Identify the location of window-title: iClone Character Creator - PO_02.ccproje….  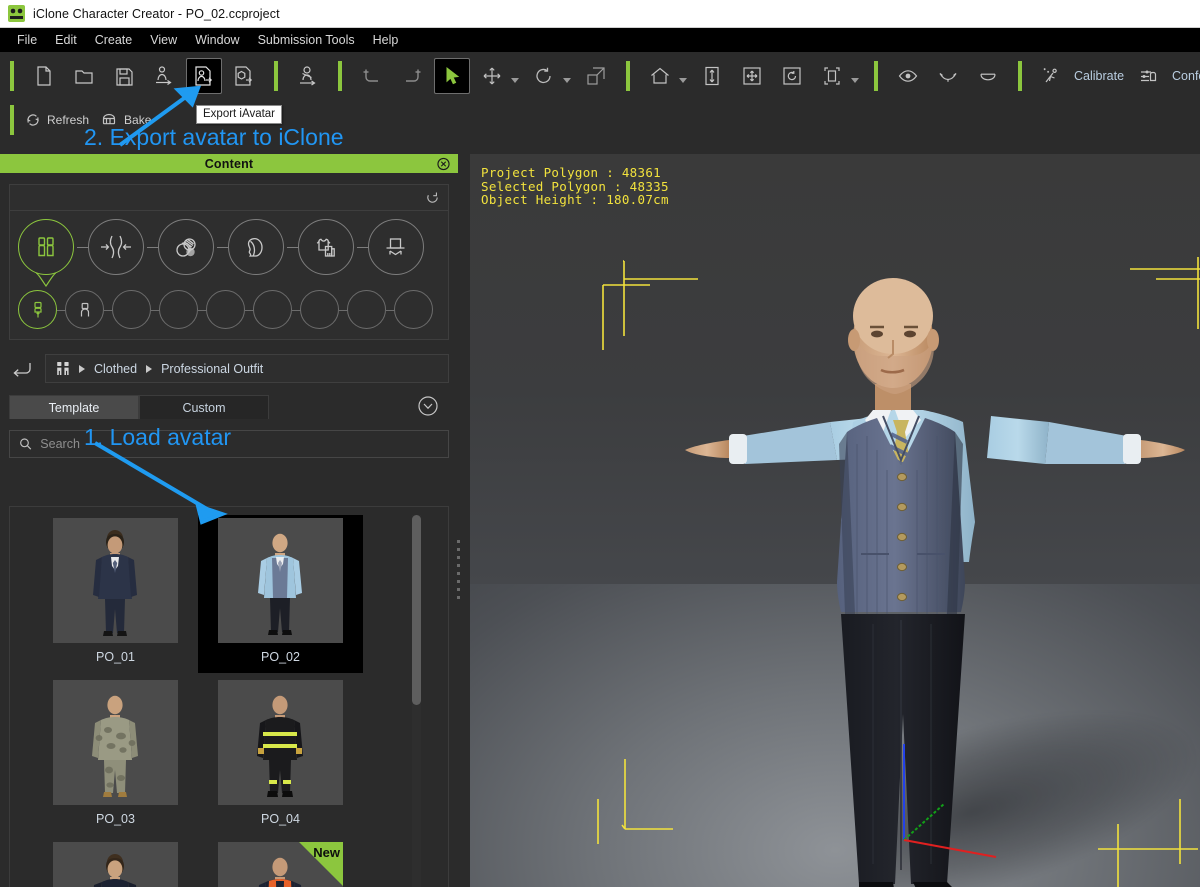
(156, 13).